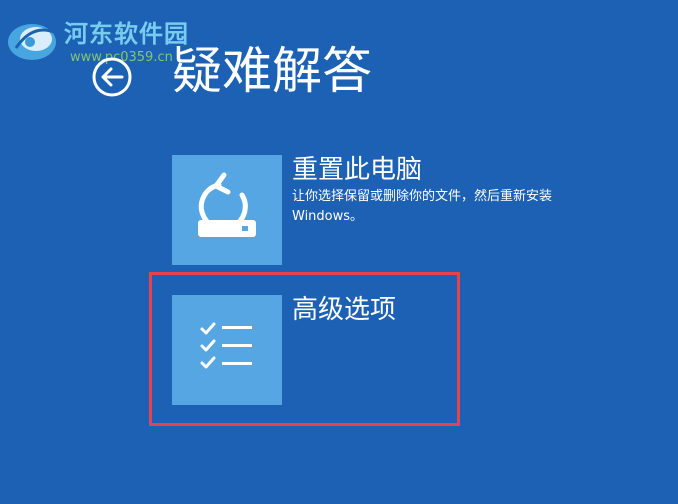 The height and width of the screenshot is (504, 678). Describe the element at coordinates (344, 310) in the screenshot. I see `advanced-options-title: 高级选项` at that location.